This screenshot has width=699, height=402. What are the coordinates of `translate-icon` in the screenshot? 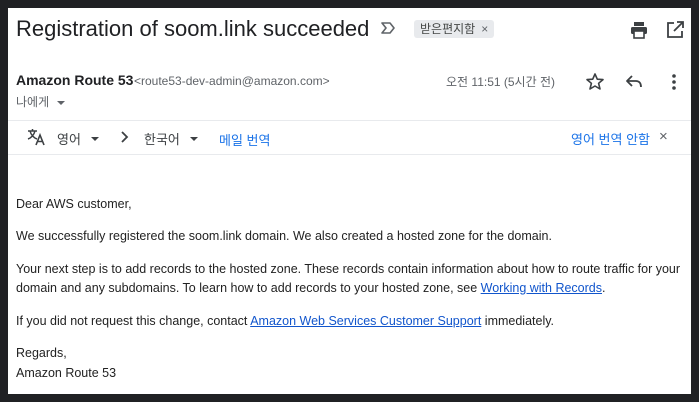 It's located at (36, 137).